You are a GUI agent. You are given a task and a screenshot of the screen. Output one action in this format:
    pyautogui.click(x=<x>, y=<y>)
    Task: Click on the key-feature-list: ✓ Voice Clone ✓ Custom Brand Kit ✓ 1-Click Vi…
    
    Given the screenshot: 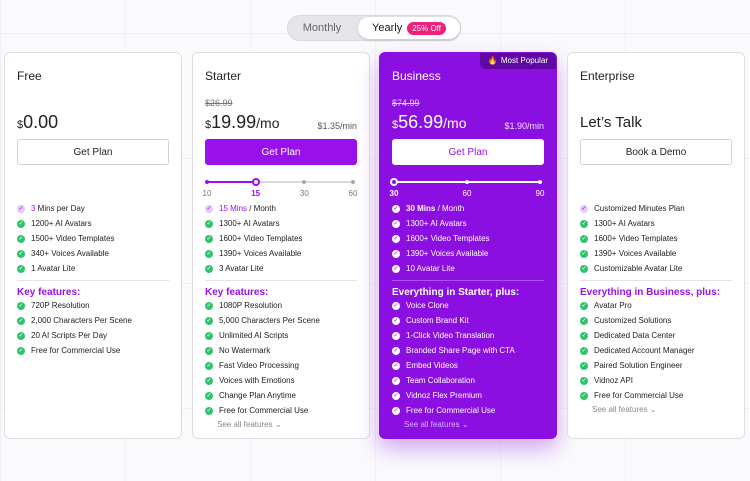 What is the action you would take?
    pyautogui.click(x=470, y=358)
    